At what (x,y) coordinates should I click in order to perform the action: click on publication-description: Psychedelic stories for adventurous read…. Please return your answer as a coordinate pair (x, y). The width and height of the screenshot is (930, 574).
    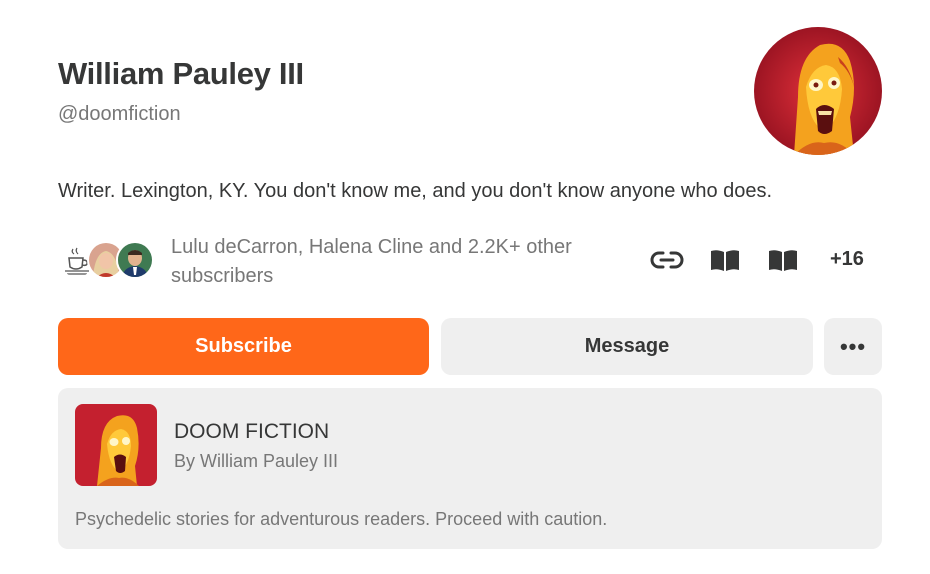
    Looking at the image, I should click on (341, 519).